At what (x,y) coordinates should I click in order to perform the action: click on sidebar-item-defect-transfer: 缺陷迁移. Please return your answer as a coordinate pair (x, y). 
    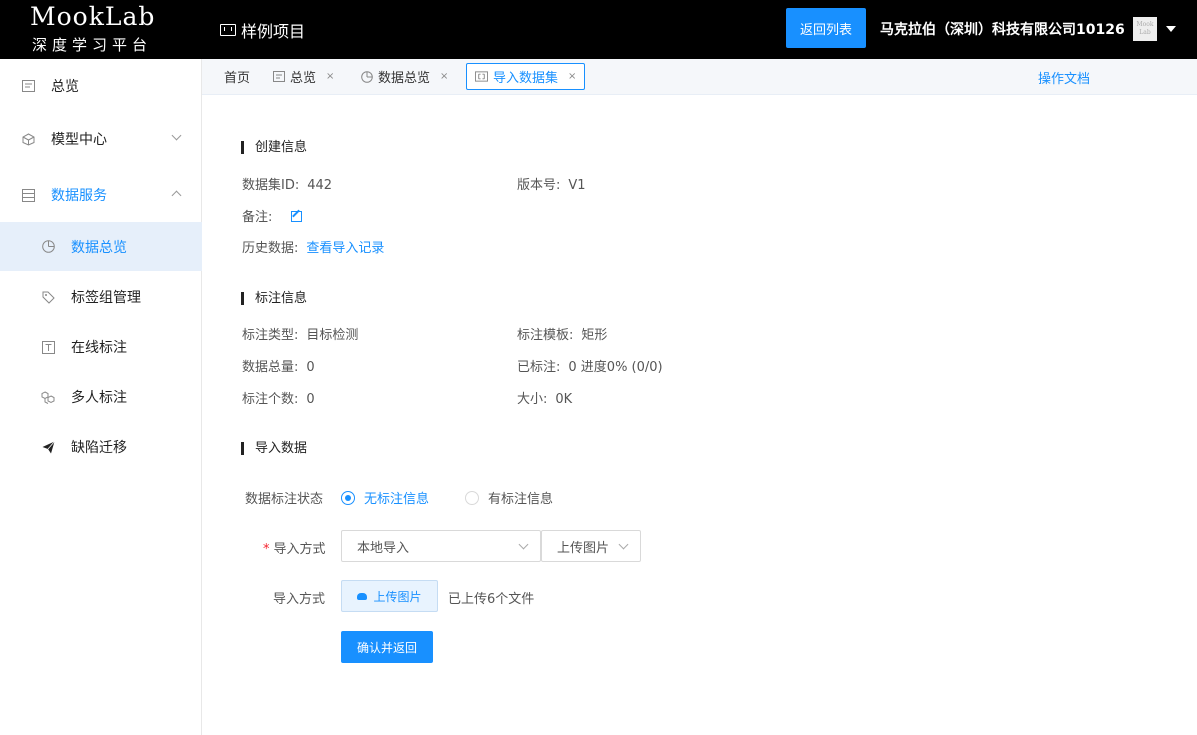
    Looking at the image, I should click on (101, 447).